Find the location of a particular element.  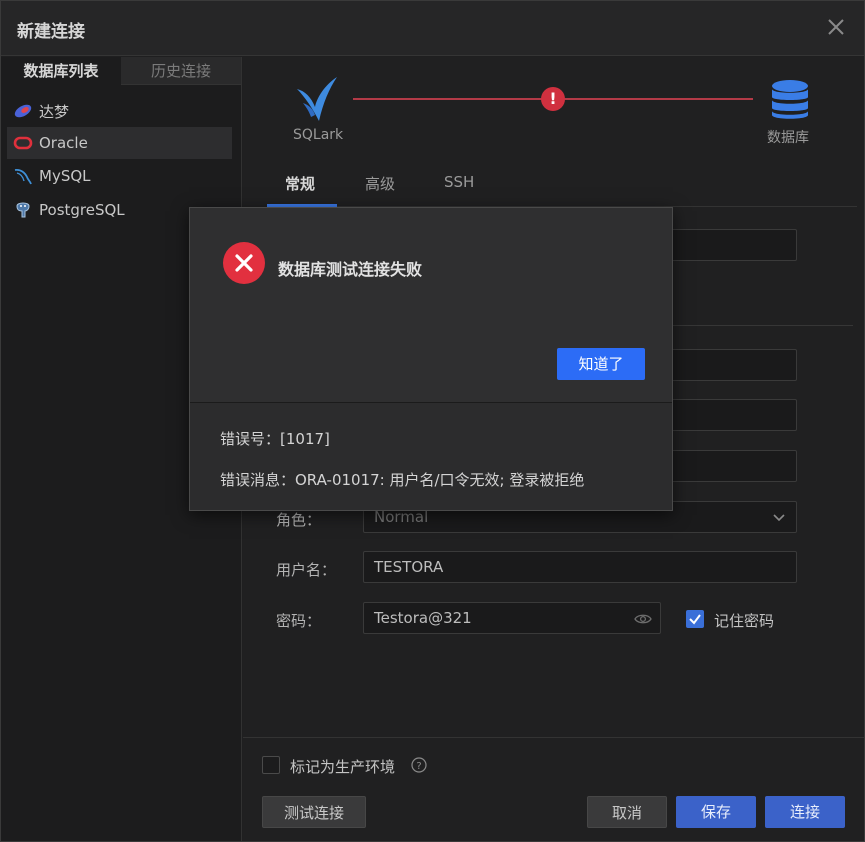

sidebar-item-mysql: MySQL is located at coordinates (119, 176).